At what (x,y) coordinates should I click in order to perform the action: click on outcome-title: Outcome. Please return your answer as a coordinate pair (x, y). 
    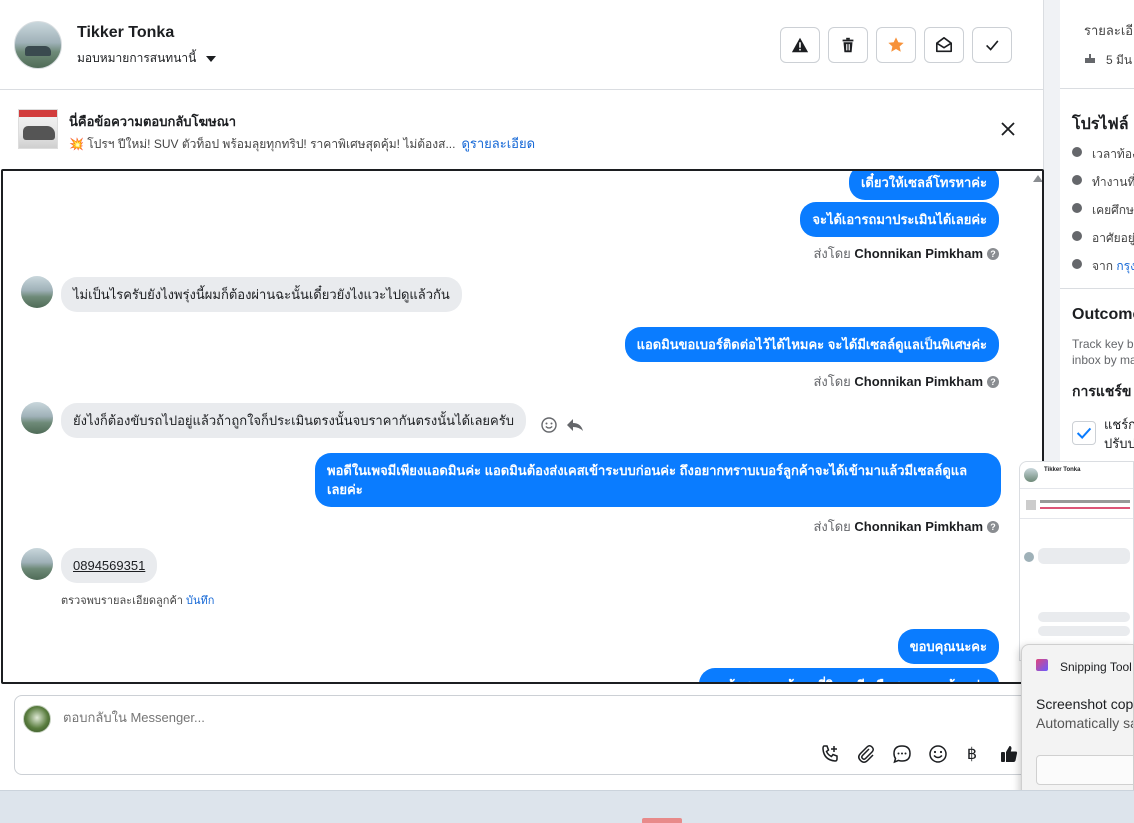
    Looking at the image, I should click on (1103, 314).